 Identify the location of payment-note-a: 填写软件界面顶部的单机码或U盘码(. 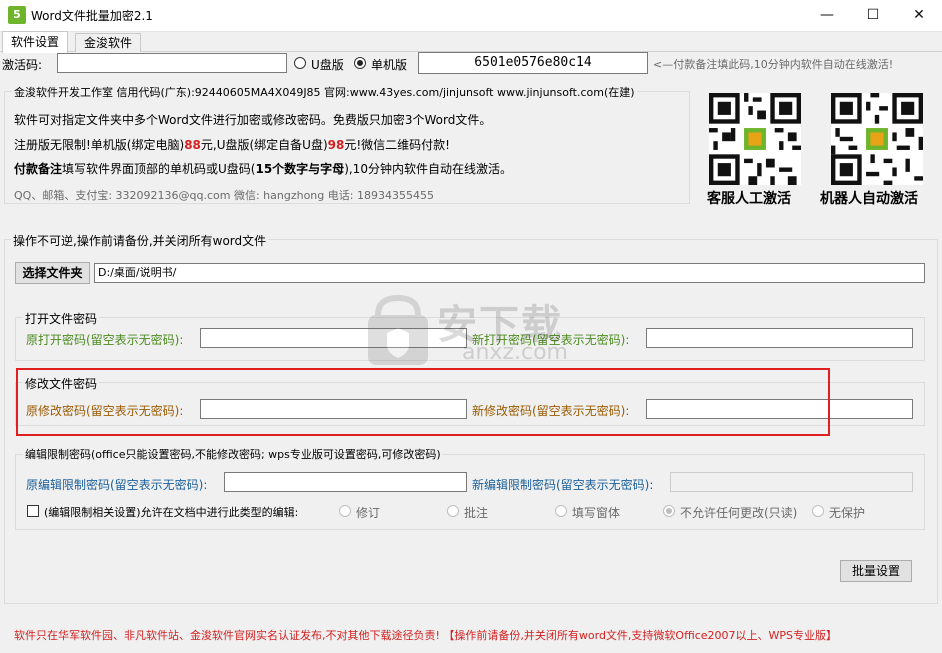
(159, 169).